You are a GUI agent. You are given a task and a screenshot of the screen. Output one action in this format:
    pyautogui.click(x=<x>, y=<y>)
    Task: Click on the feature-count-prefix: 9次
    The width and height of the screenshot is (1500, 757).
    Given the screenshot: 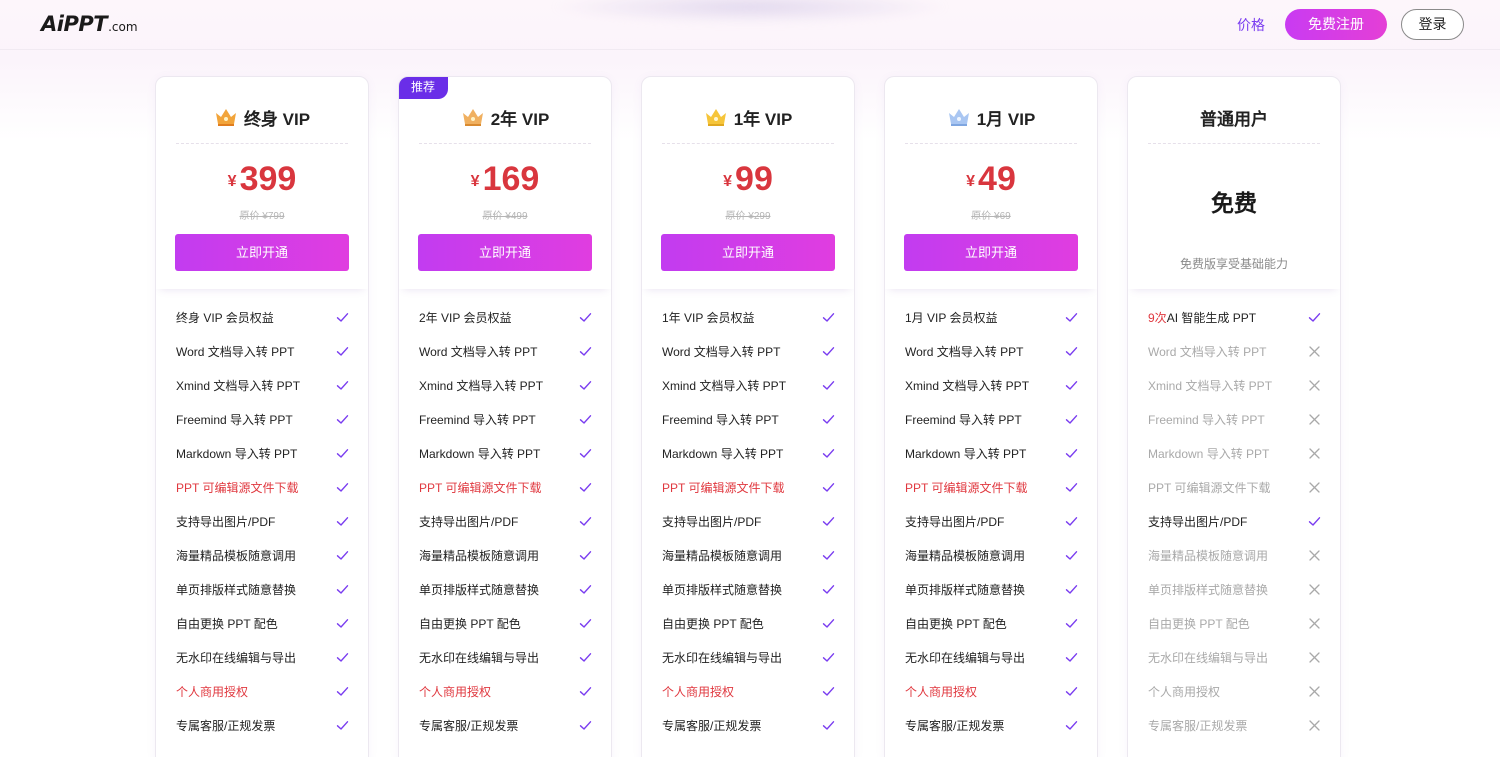 What is the action you would take?
    pyautogui.click(x=1157, y=317)
    